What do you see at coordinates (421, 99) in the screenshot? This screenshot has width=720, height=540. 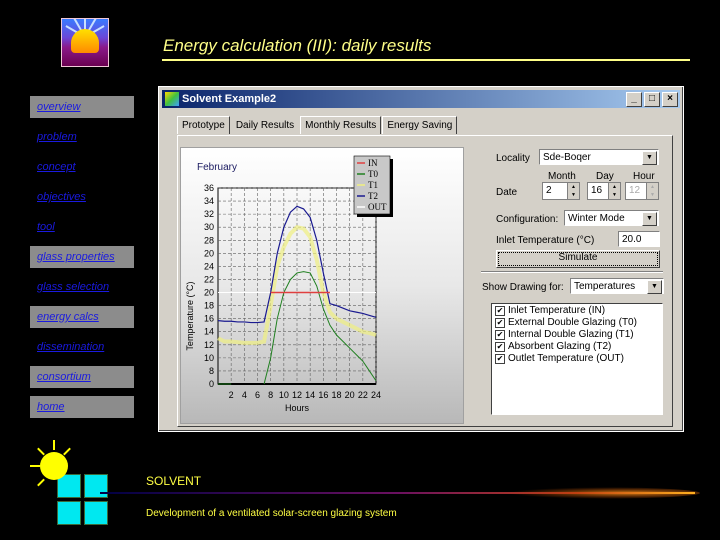 I see `window-titlebar: Solvent Example2 _ □ ×` at bounding box center [421, 99].